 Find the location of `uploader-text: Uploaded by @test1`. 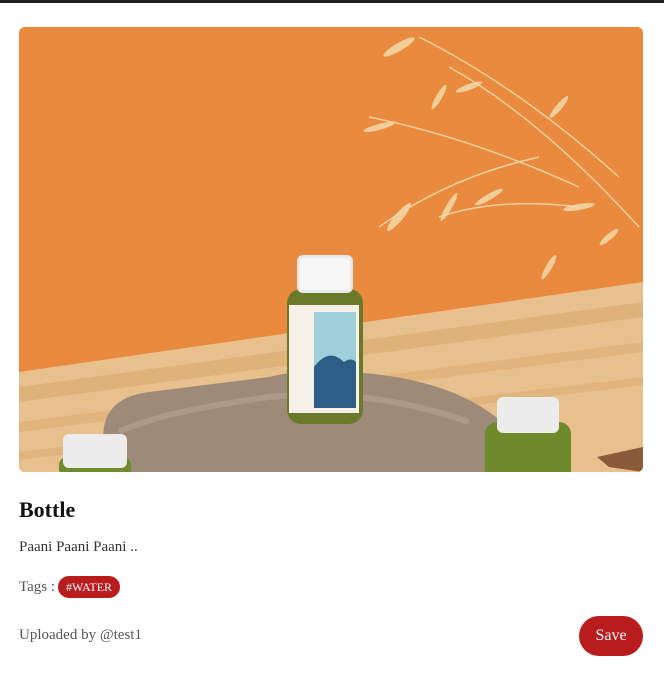

uploader-text: Uploaded by @test1 is located at coordinates (80, 635).